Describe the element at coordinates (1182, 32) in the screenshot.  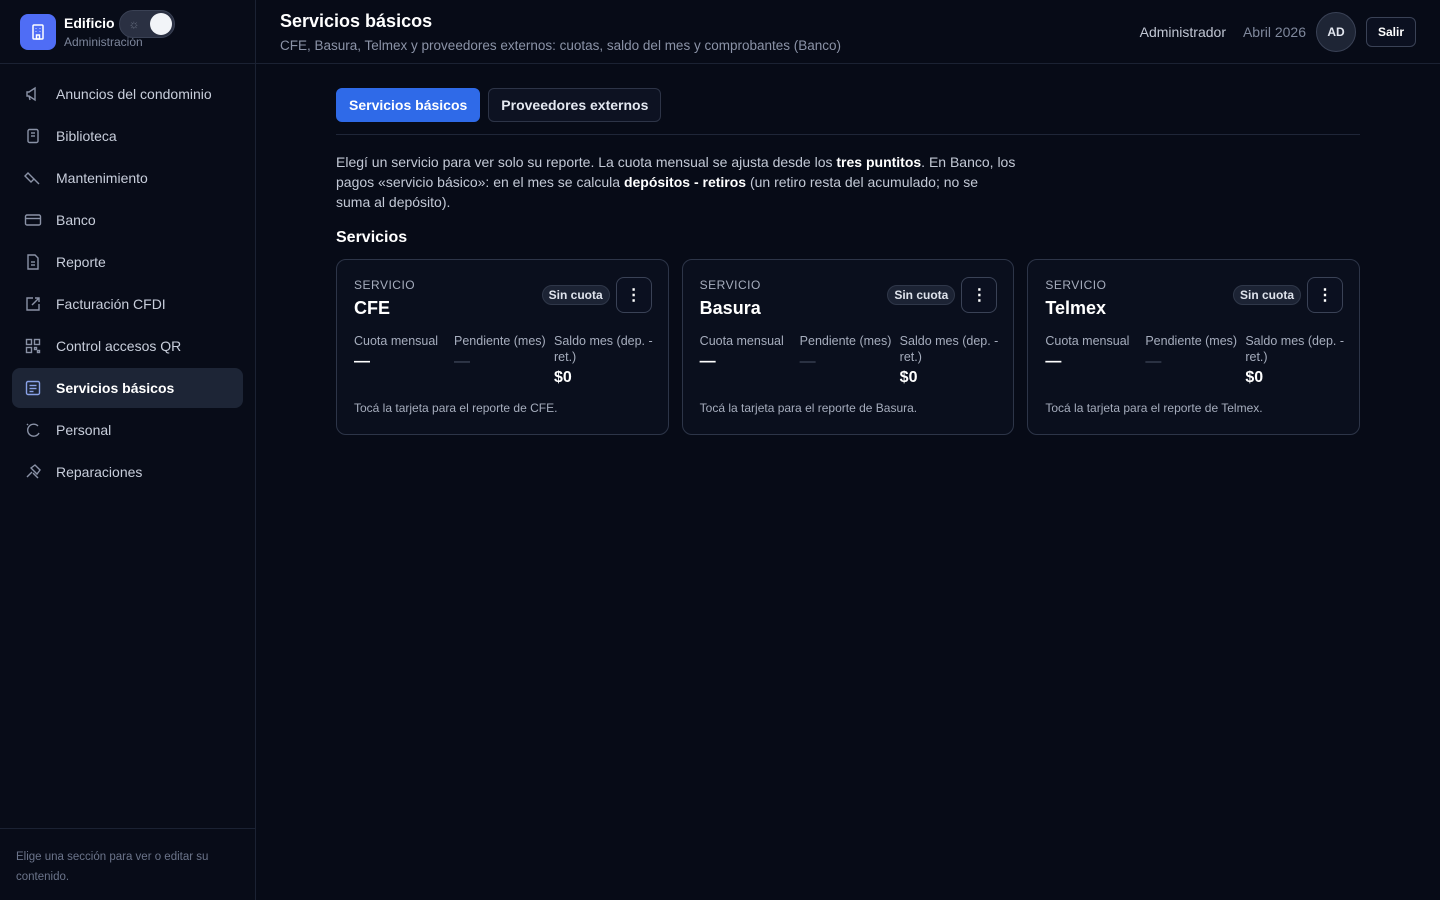
I see `user-role: Administrador` at that location.